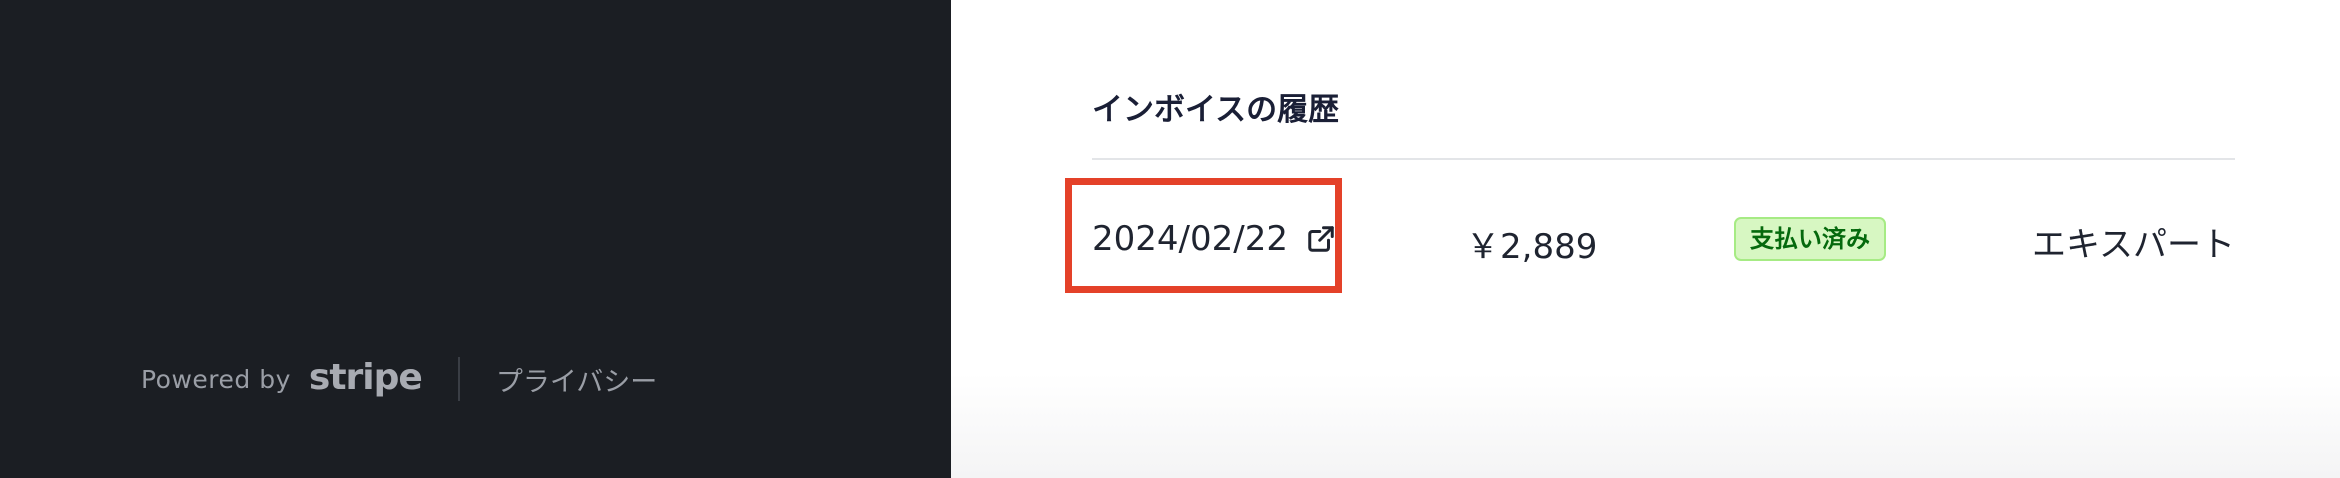  I want to click on sidebar-footer: Powered by stripe プライバシー, so click(399, 379).